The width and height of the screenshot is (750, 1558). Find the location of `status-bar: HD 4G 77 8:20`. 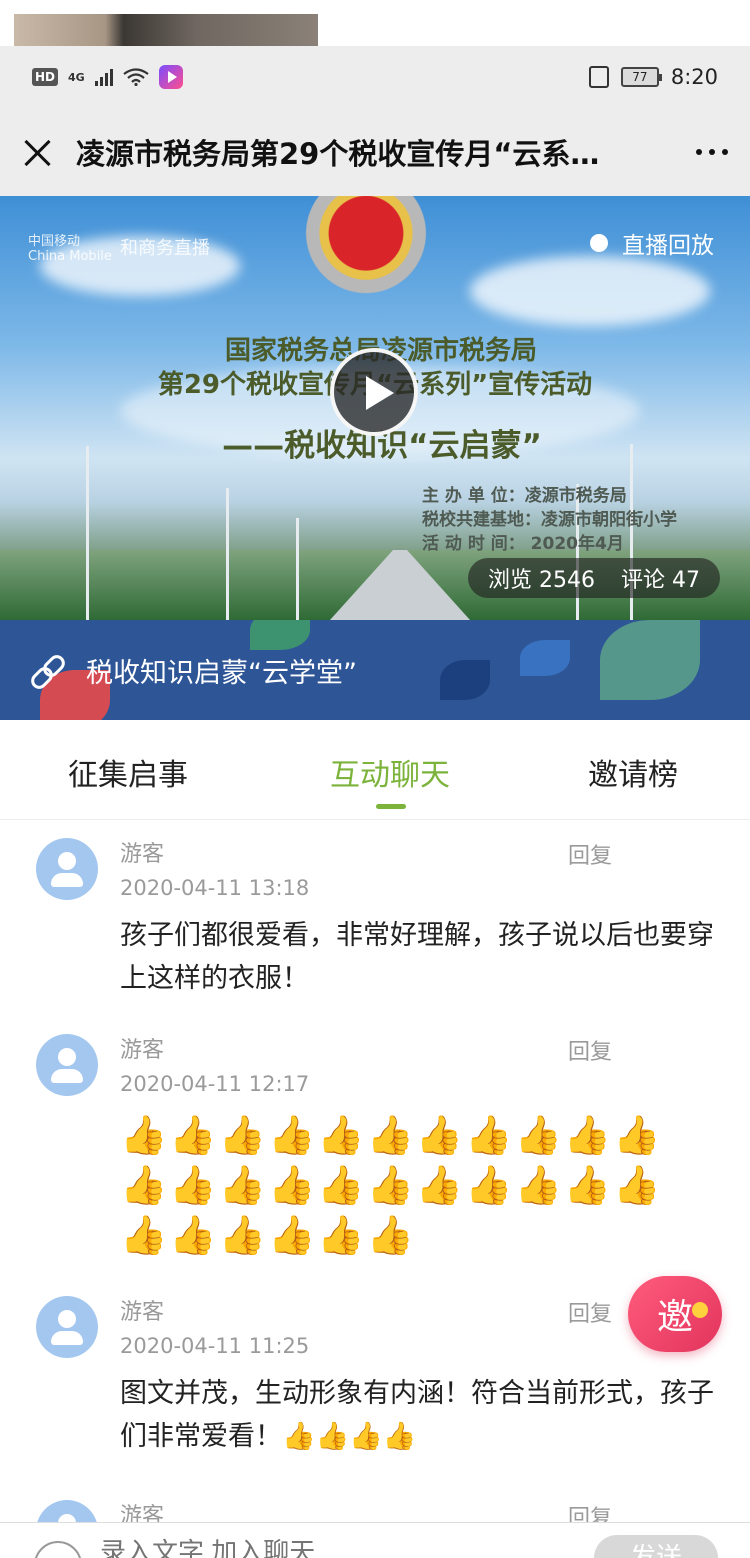

status-bar: HD 4G 77 8:20 is located at coordinates (375, 77).